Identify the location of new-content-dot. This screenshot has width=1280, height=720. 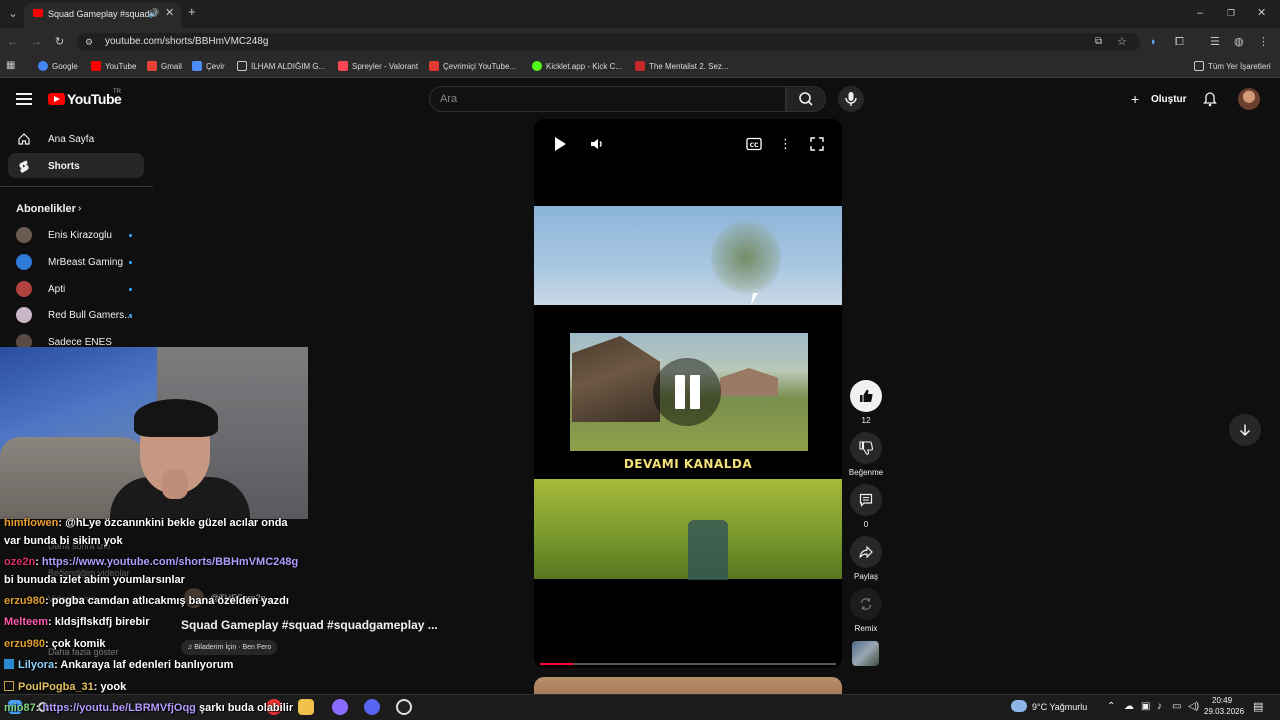
(130, 262).